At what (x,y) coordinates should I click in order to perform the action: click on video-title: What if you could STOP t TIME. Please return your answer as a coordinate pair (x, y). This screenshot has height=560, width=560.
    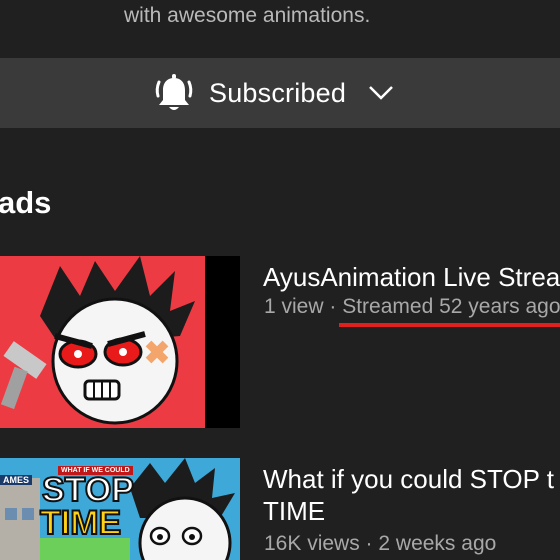
    Looking at the image, I should click on (411, 495).